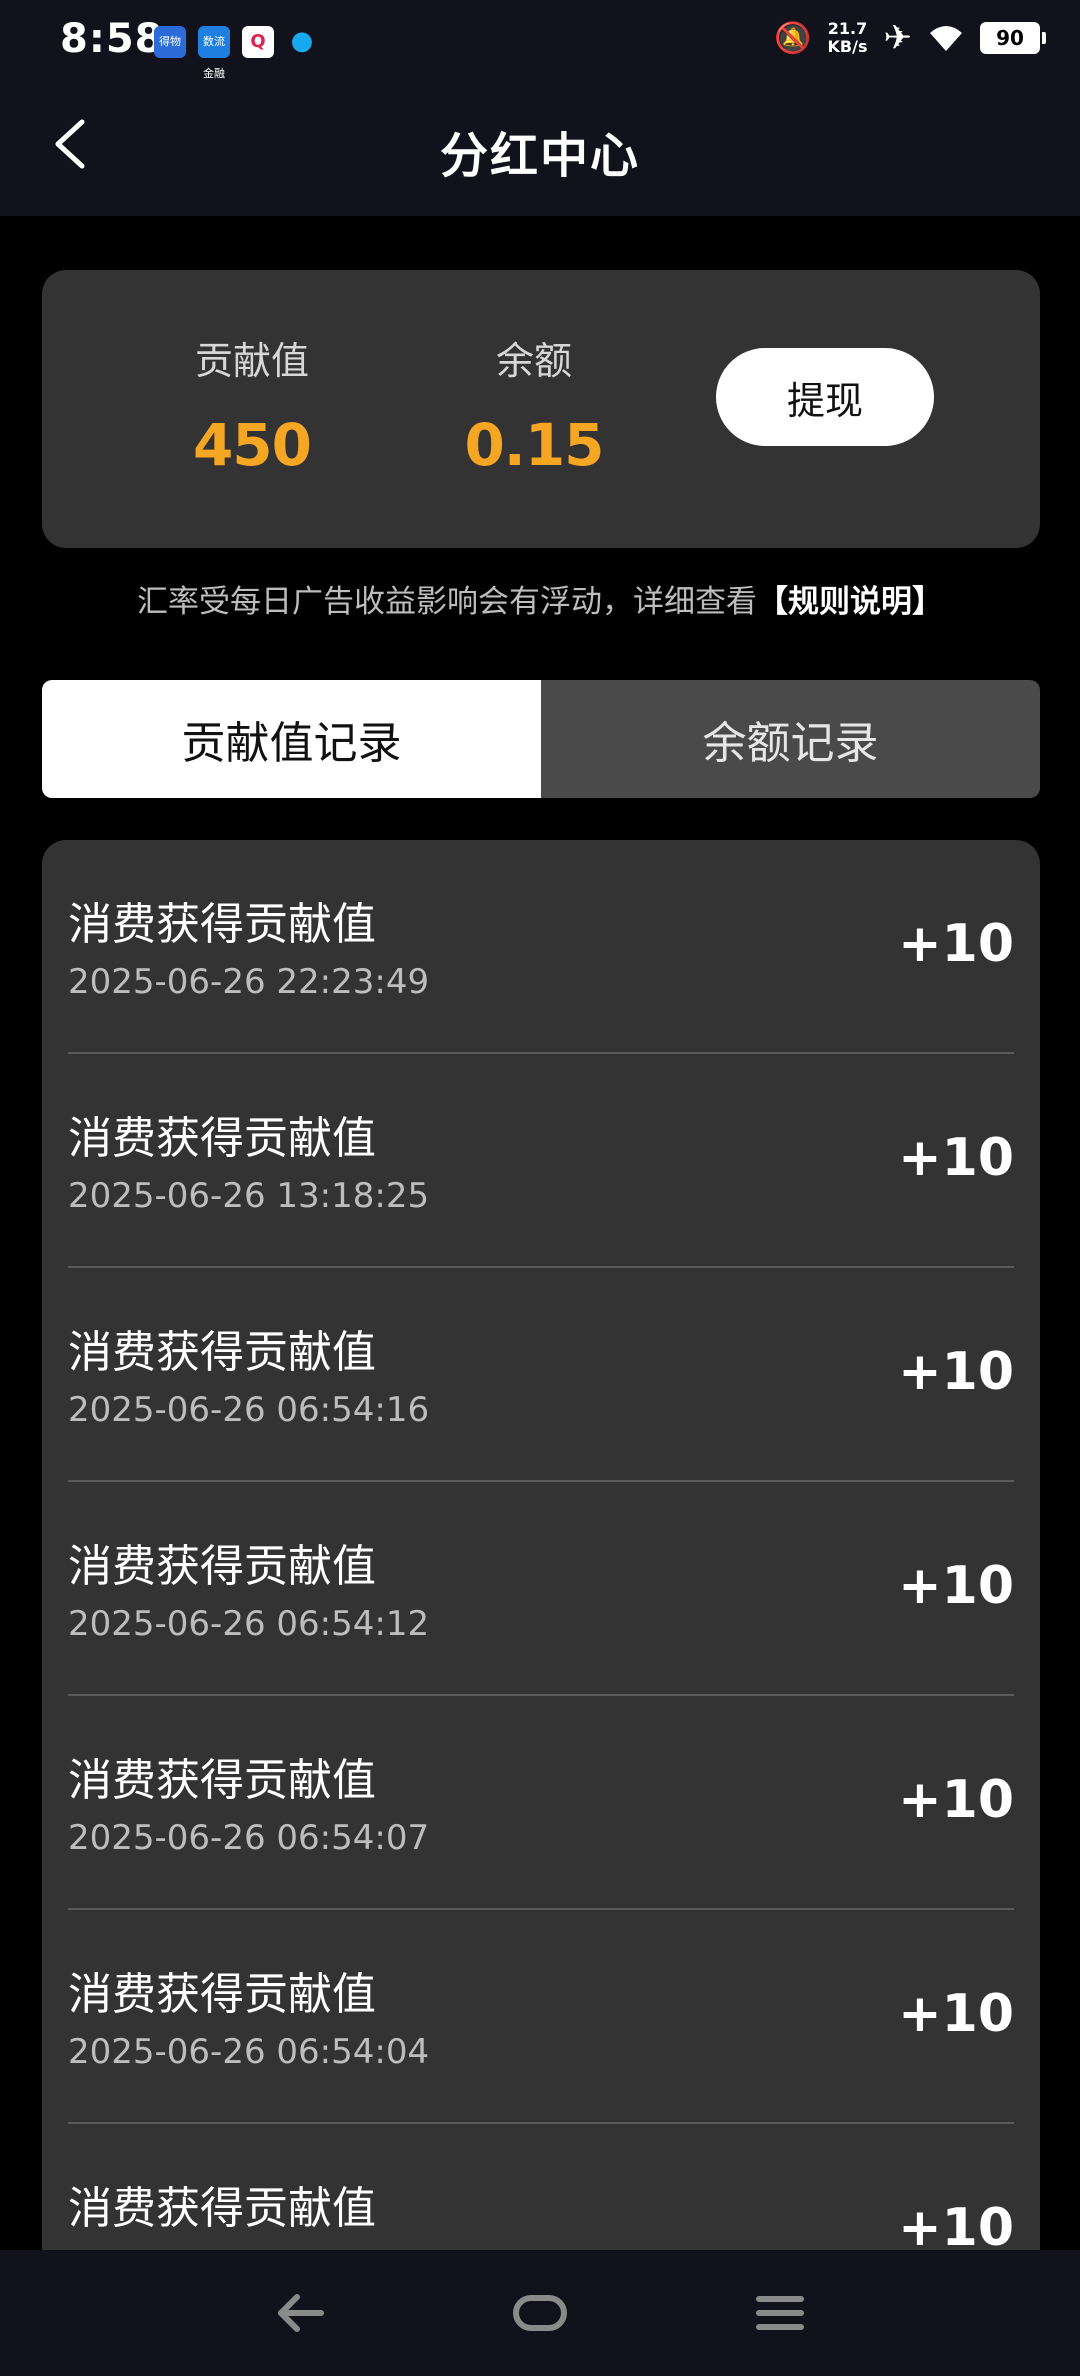  Describe the element at coordinates (541, 1803) in the screenshot. I see `list-item: 消费获得贡献值 2025-06-26 06:54:07 +10` at that location.